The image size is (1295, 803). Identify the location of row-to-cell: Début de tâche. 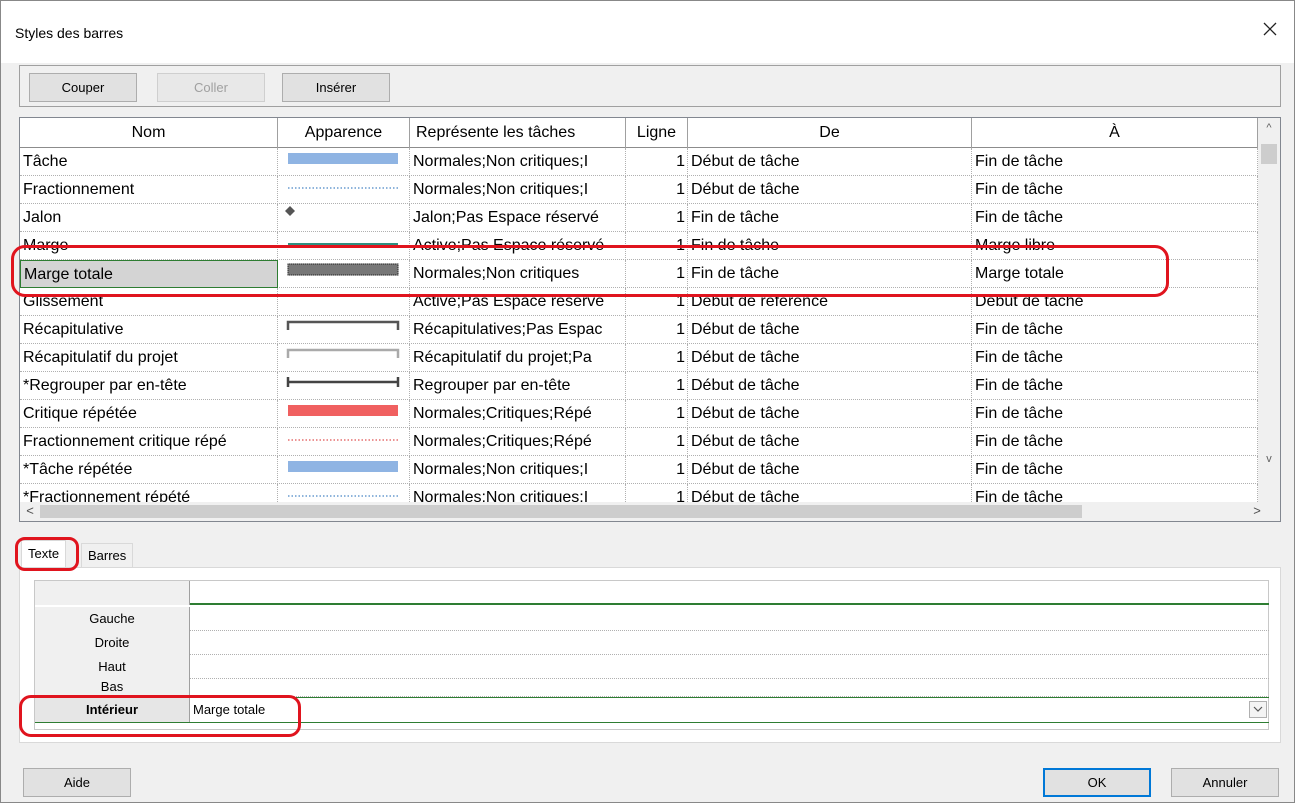
(1115, 302).